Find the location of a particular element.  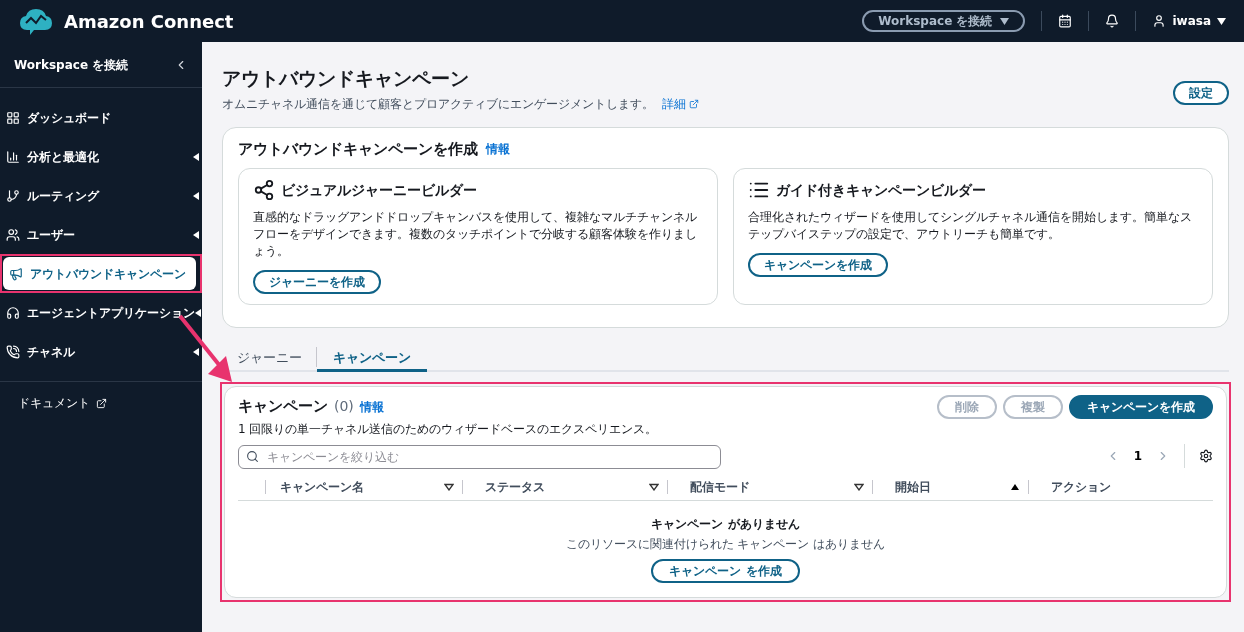

column-header: アクション is located at coordinates (1081, 486).